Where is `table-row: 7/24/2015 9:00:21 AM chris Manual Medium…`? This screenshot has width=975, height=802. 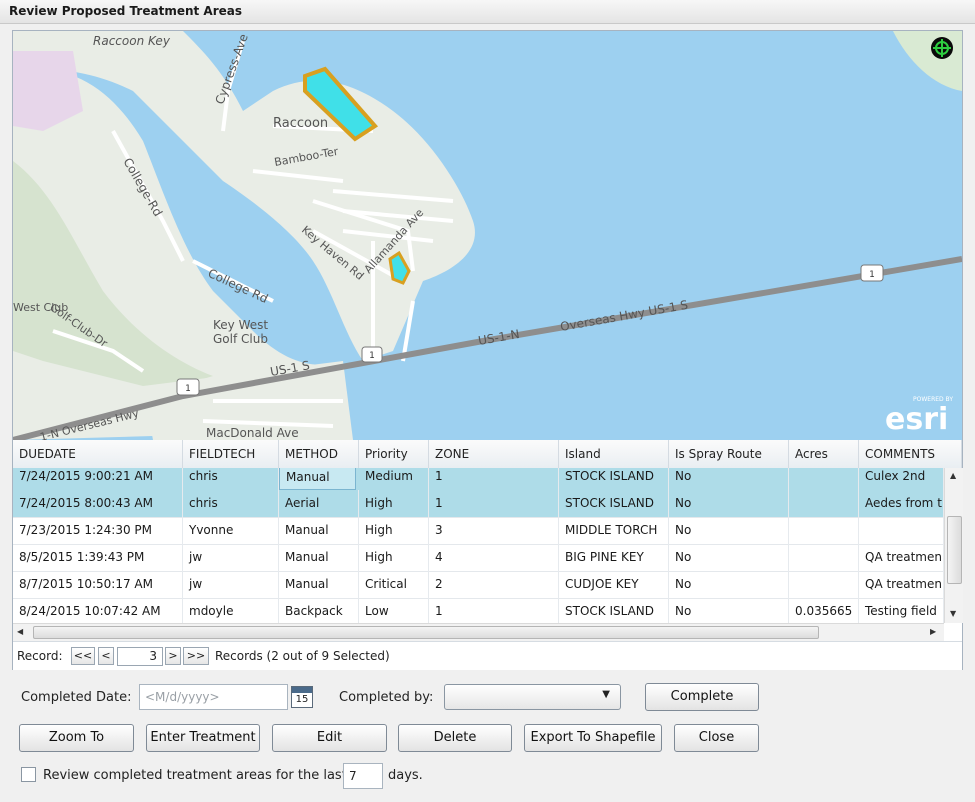 table-row: 7/24/2015 9:00:21 AM chris Manual Medium… is located at coordinates (478, 479).